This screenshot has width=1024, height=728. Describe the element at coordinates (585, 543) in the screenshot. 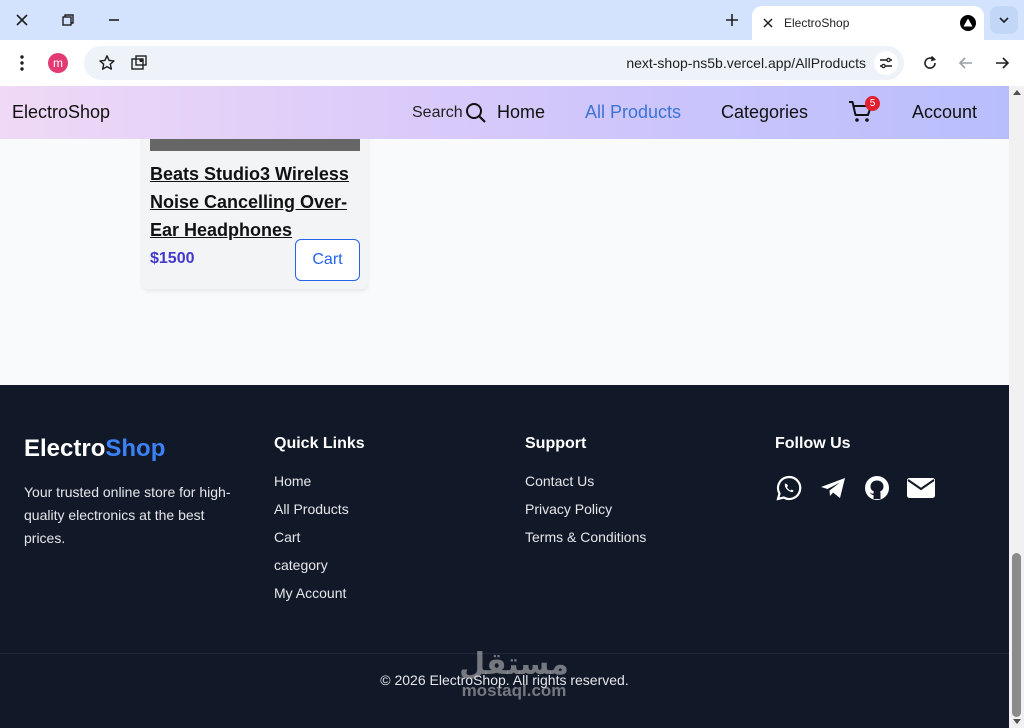

I see `footer-link-terms: Terms & Conditions` at that location.